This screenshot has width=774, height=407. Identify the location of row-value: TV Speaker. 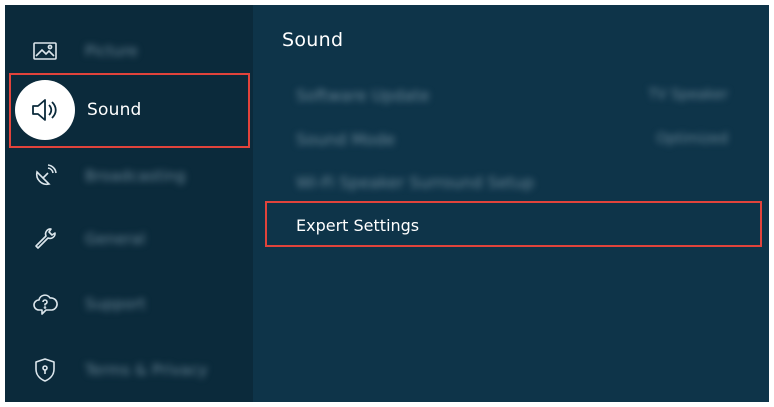
(688, 95).